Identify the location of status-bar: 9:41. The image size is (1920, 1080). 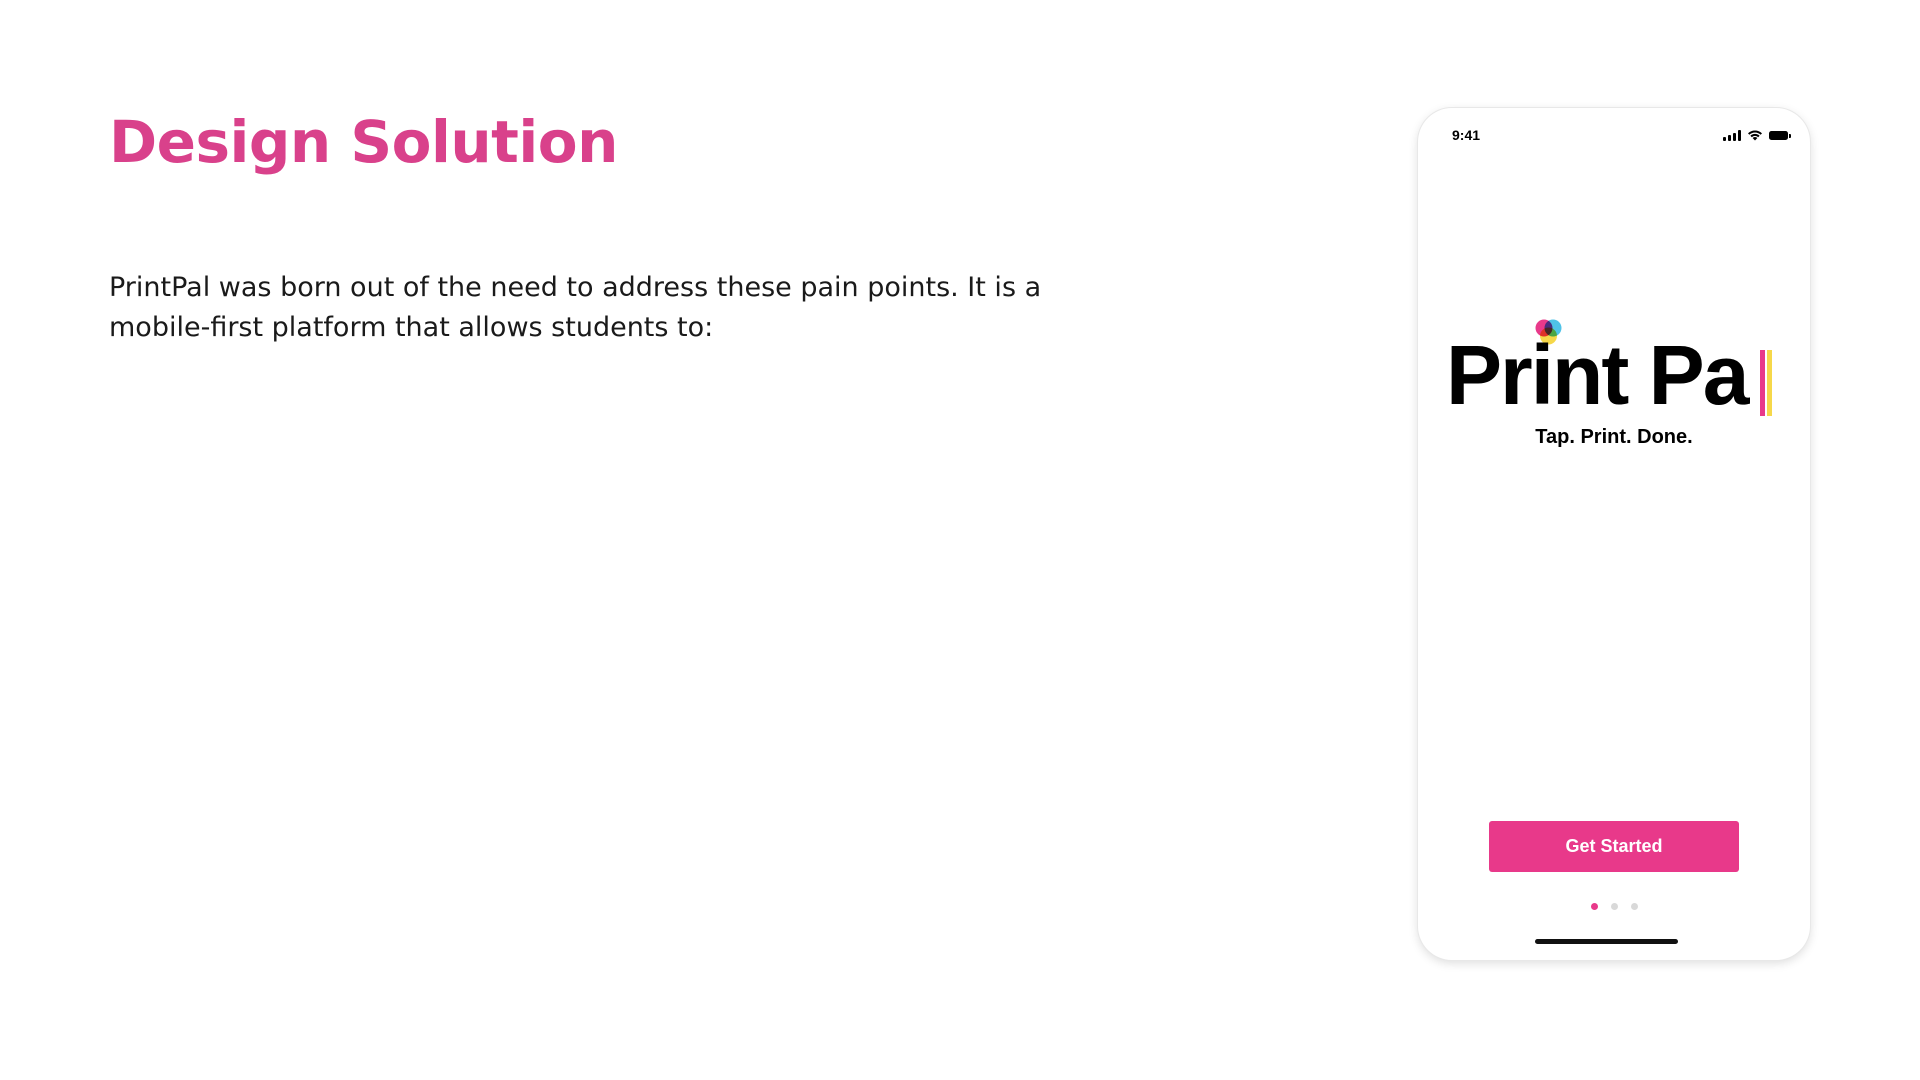
(1614, 133).